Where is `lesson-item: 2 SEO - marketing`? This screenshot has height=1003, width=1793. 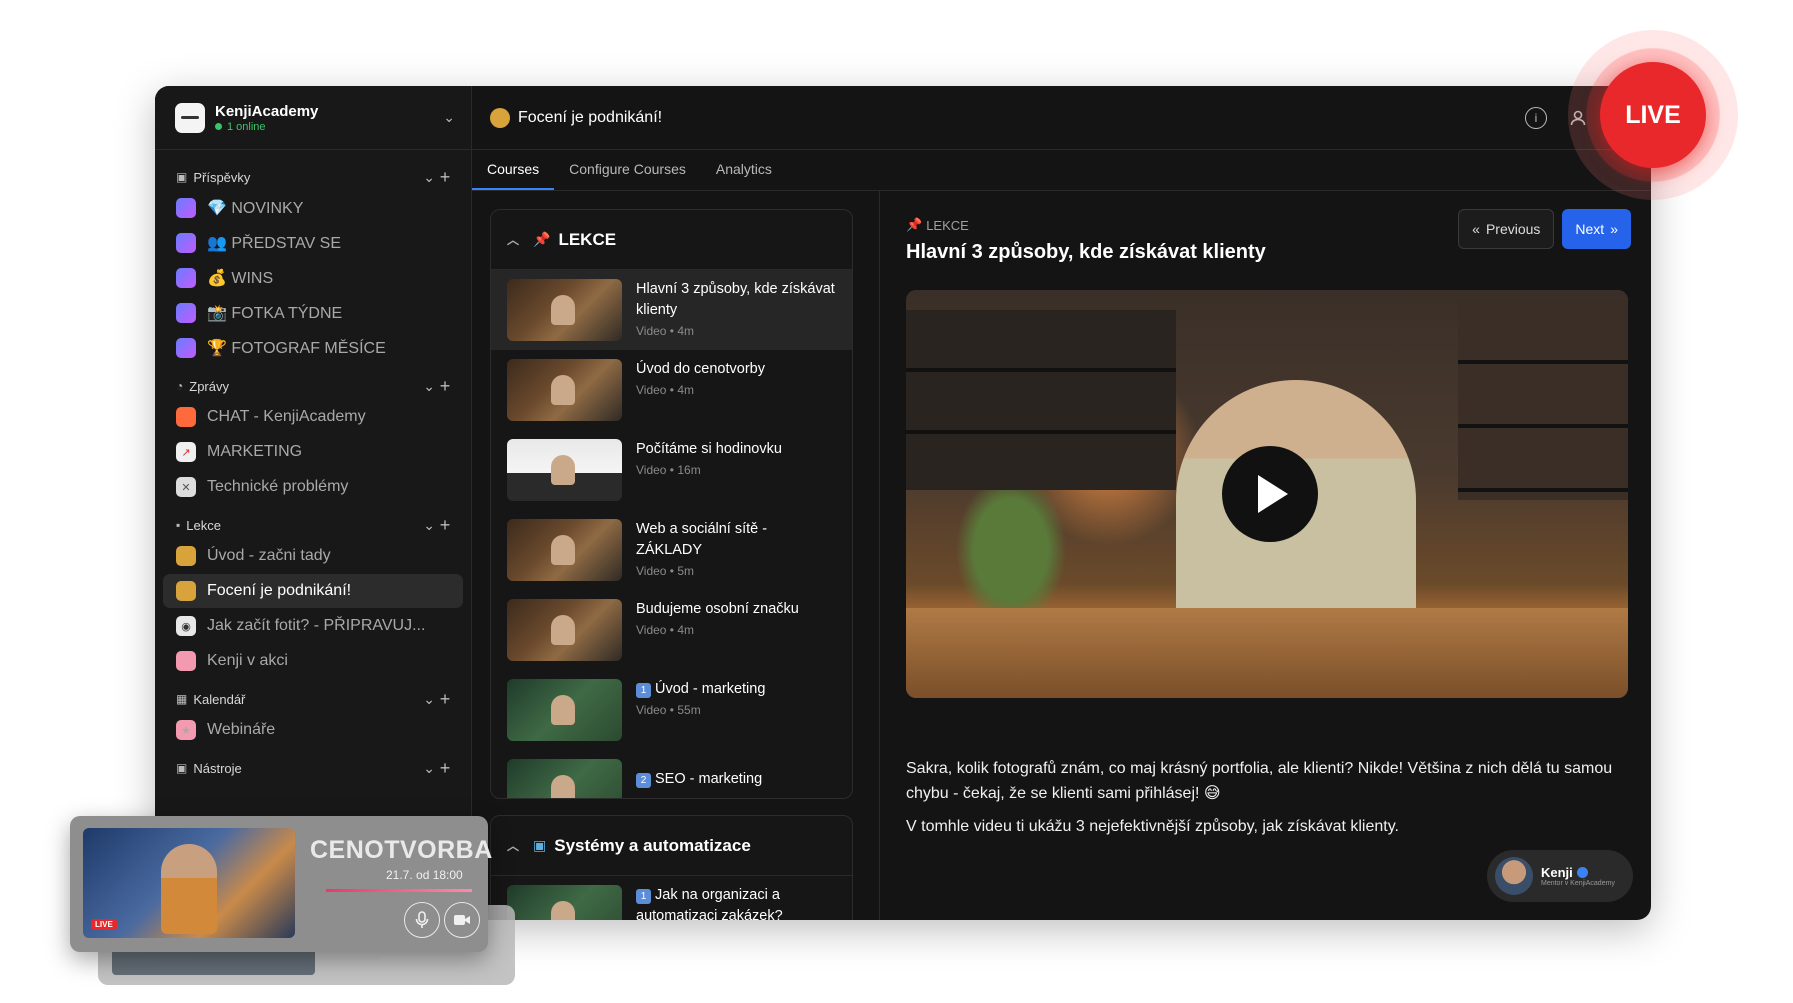 lesson-item: 2 SEO - marketing is located at coordinates (671, 774).